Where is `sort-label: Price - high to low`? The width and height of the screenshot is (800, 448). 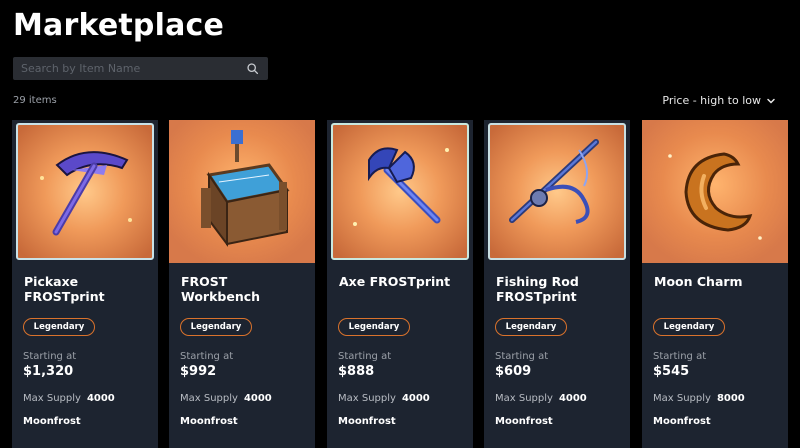
sort-label: Price - high to low is located at coordinates (711, 100).